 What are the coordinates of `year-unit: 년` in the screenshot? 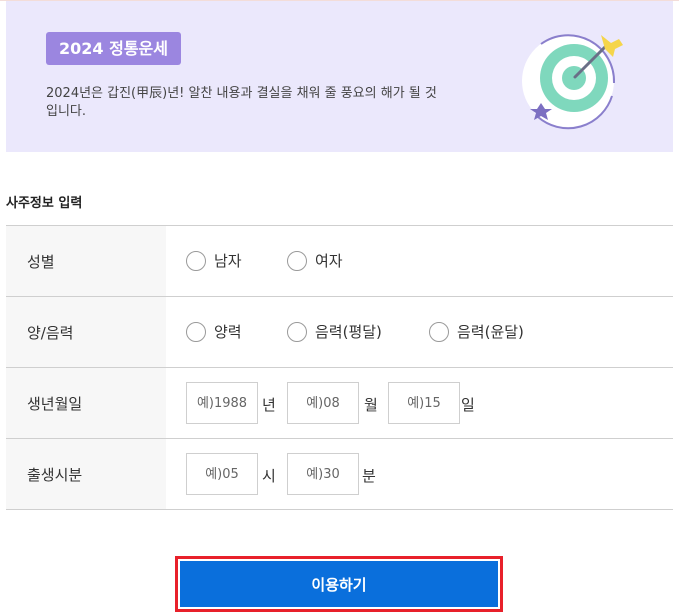 It's located at (269, 405).